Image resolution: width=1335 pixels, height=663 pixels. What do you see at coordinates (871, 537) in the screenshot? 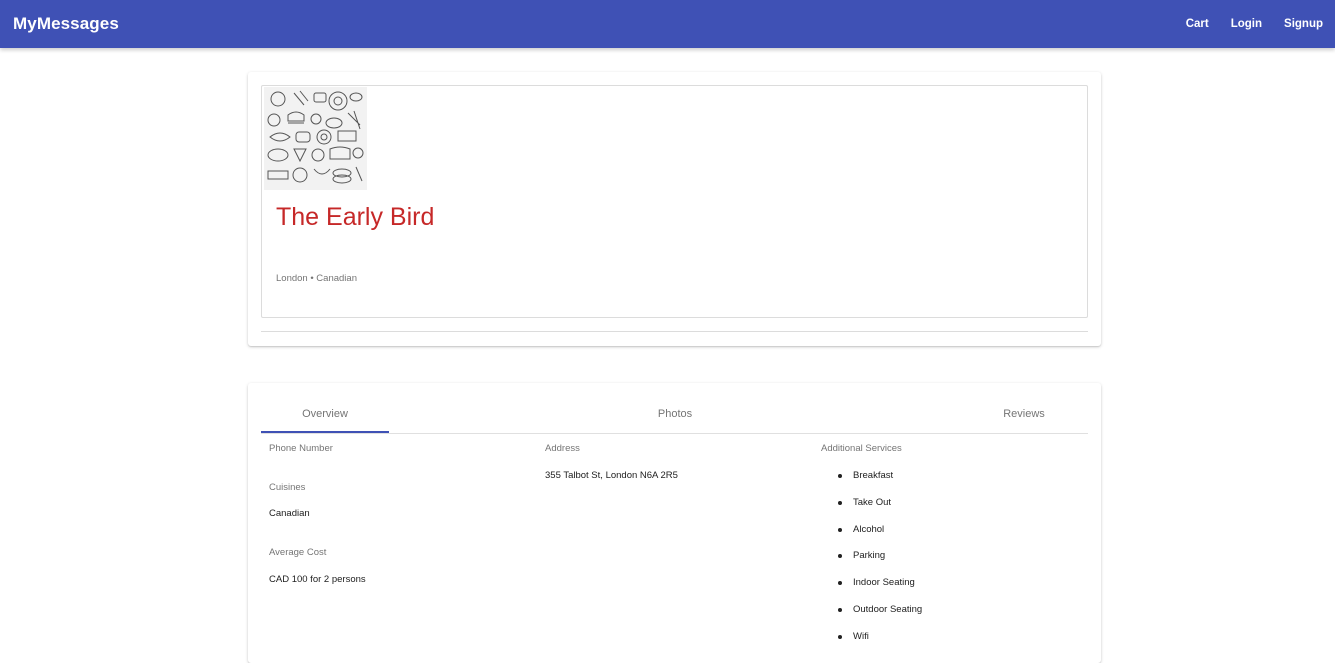
I see `service-item: Alcohol` at bounding box center [871, 537].